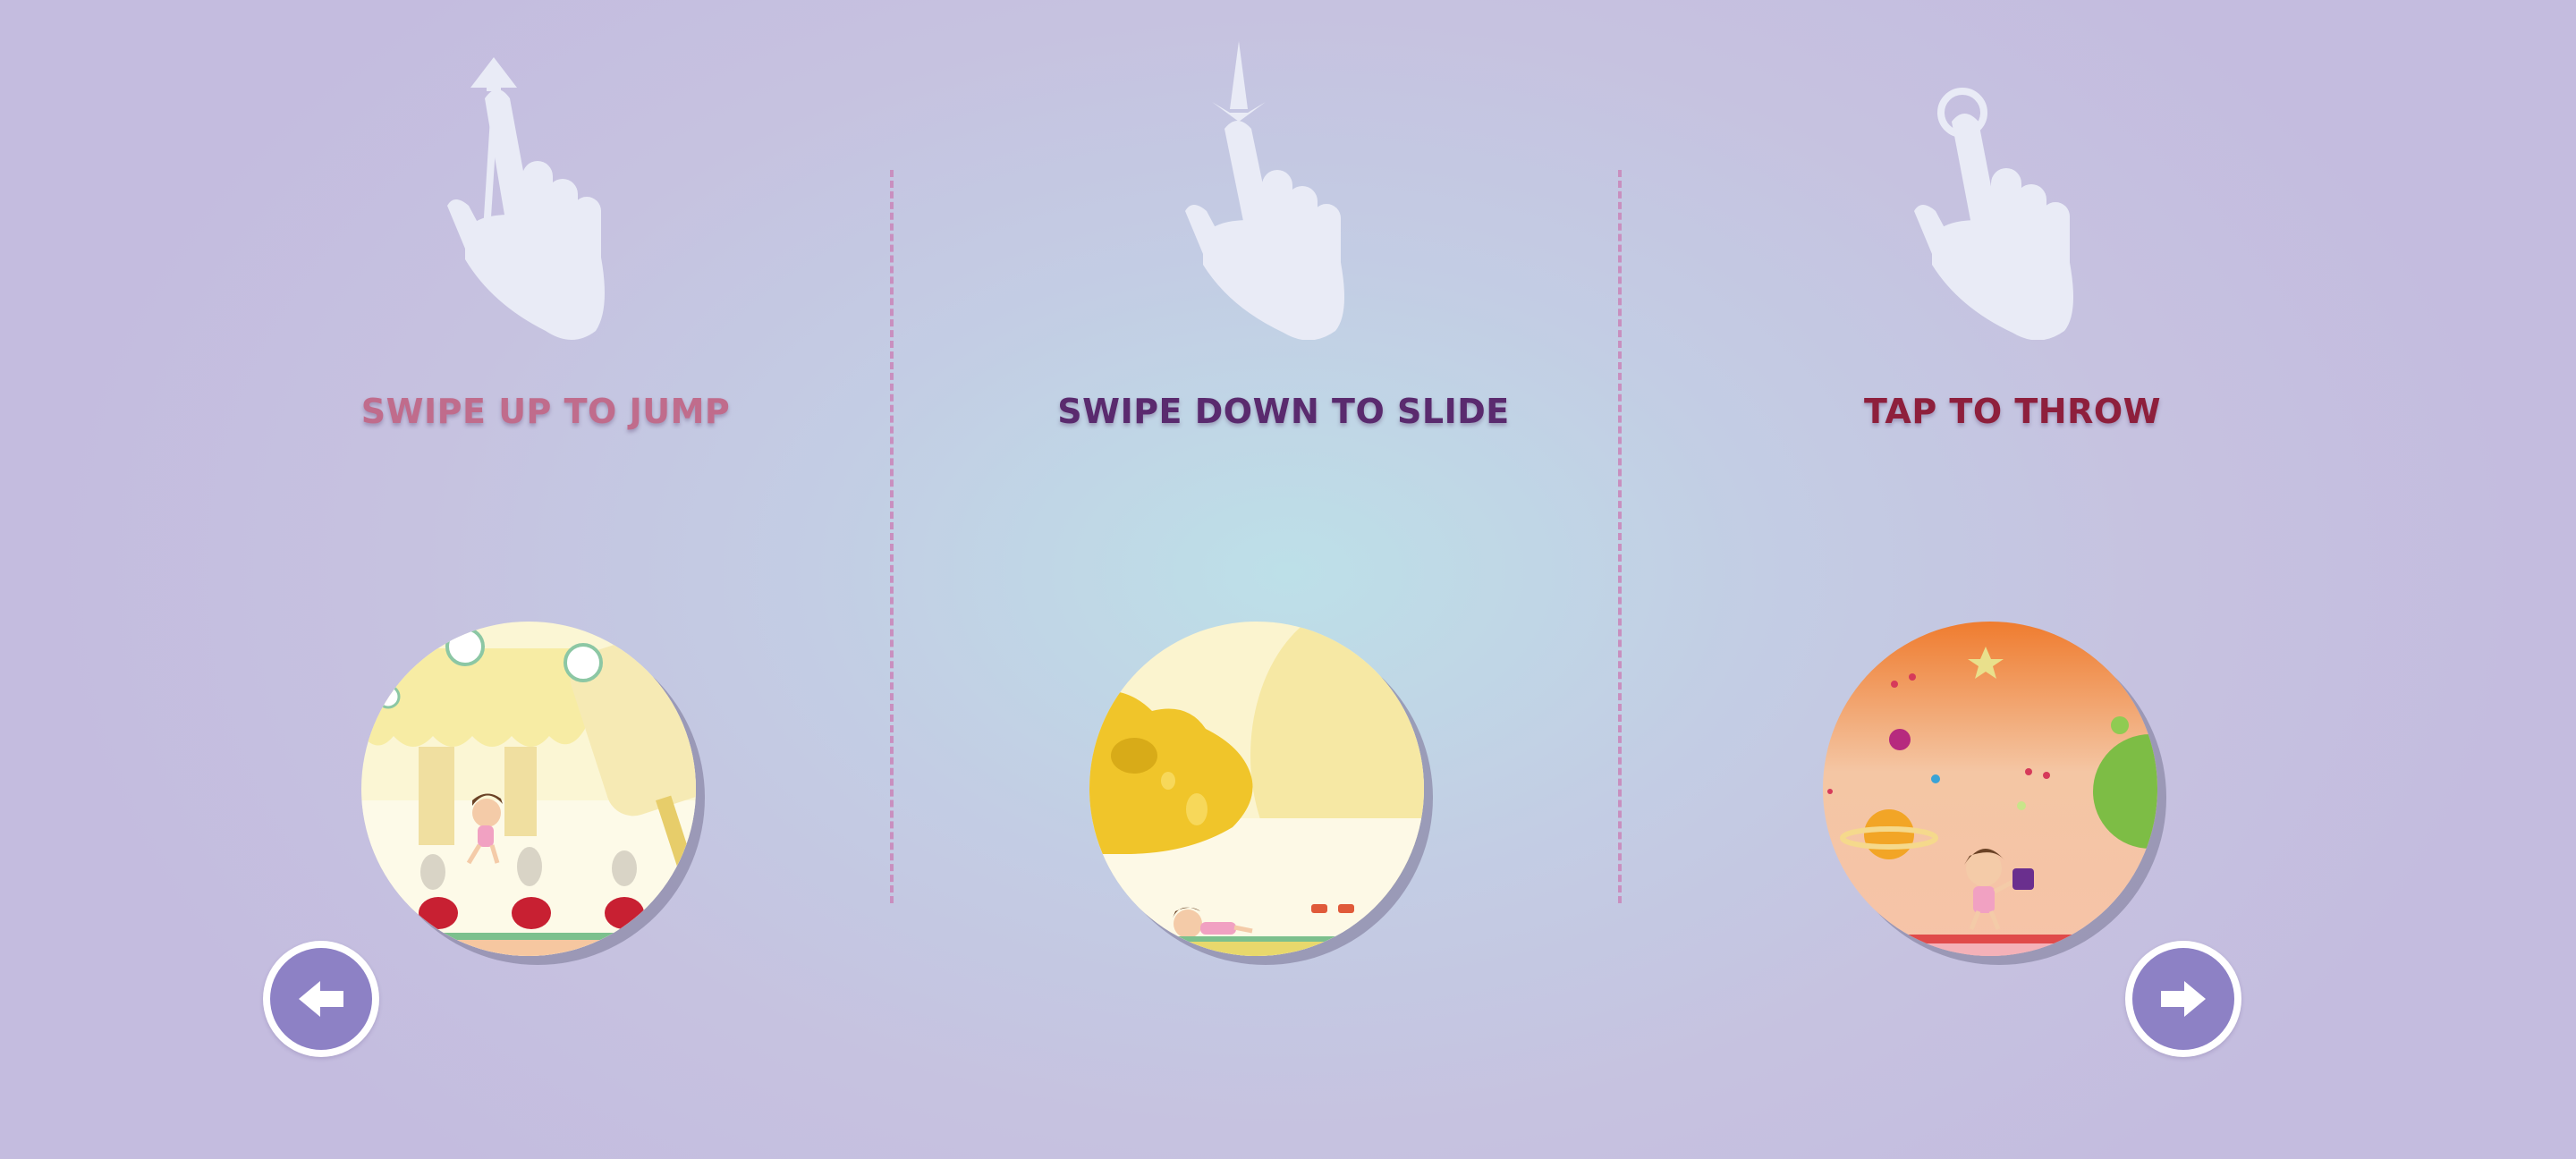 The image size is (2576, 1159). I want to click on previous-button, so click(321, 999).